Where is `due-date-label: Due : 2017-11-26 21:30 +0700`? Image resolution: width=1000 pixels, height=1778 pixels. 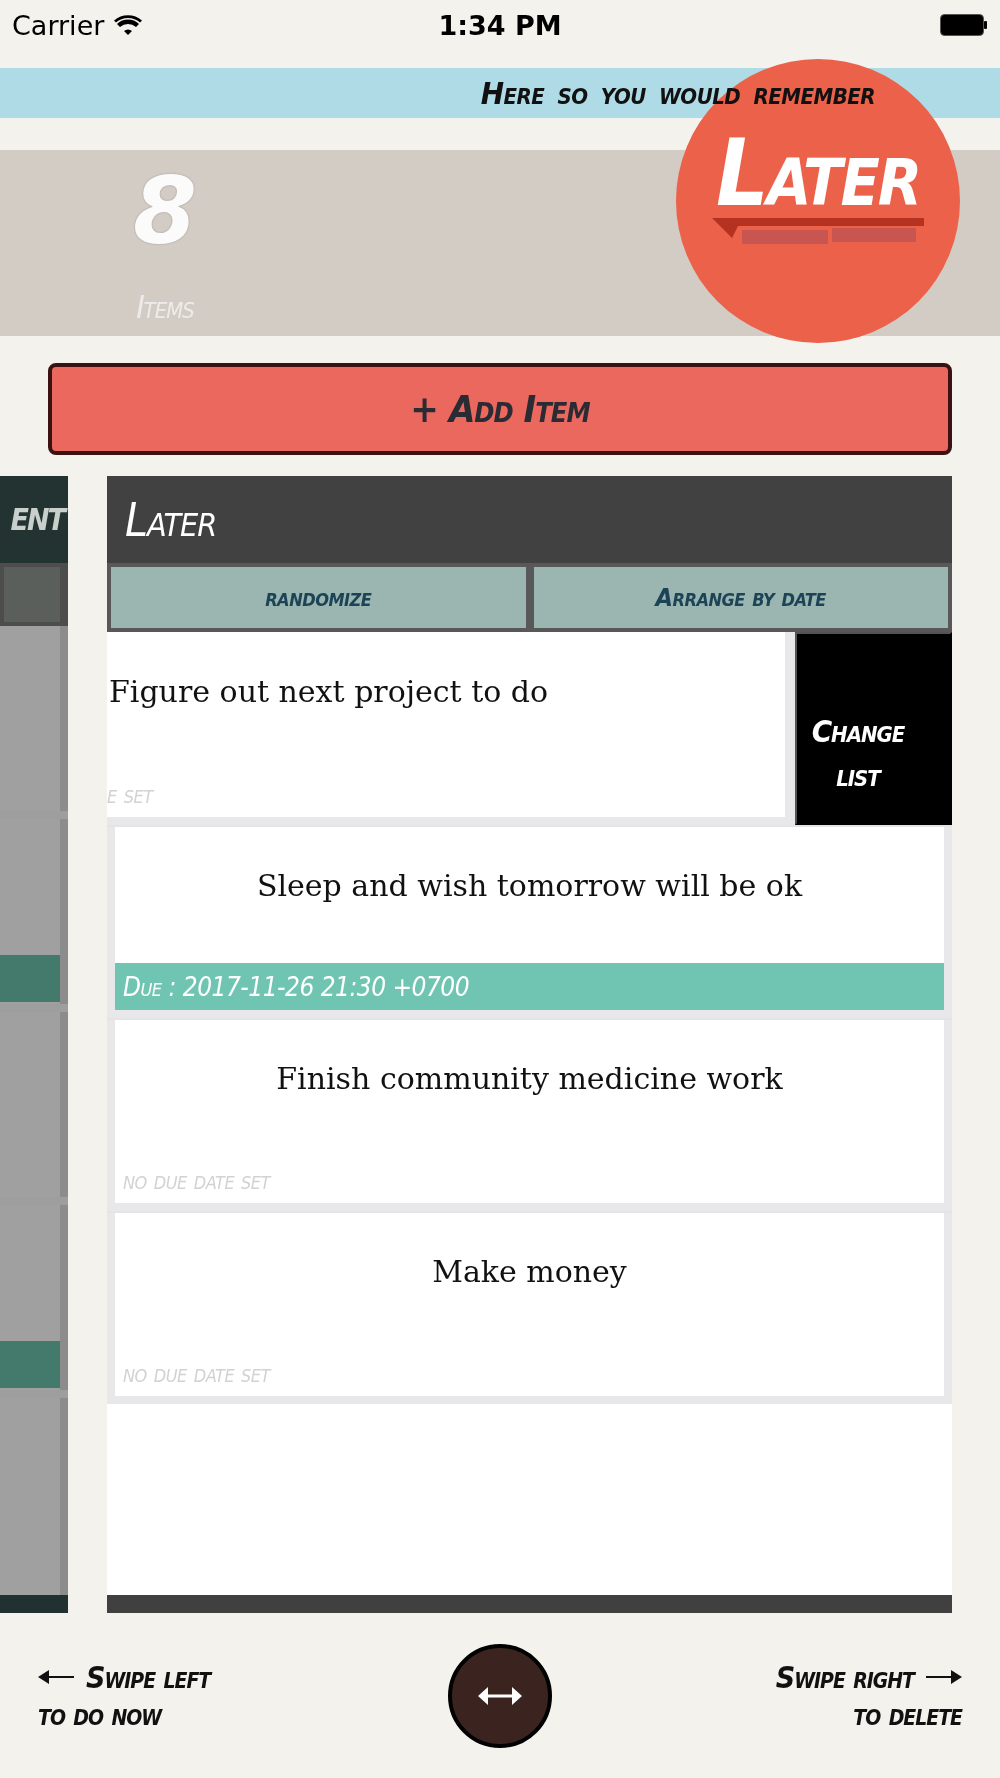
due-date-label: Due : 2017-11-26 21:30 +0700 is located at coordinates (529, 986).